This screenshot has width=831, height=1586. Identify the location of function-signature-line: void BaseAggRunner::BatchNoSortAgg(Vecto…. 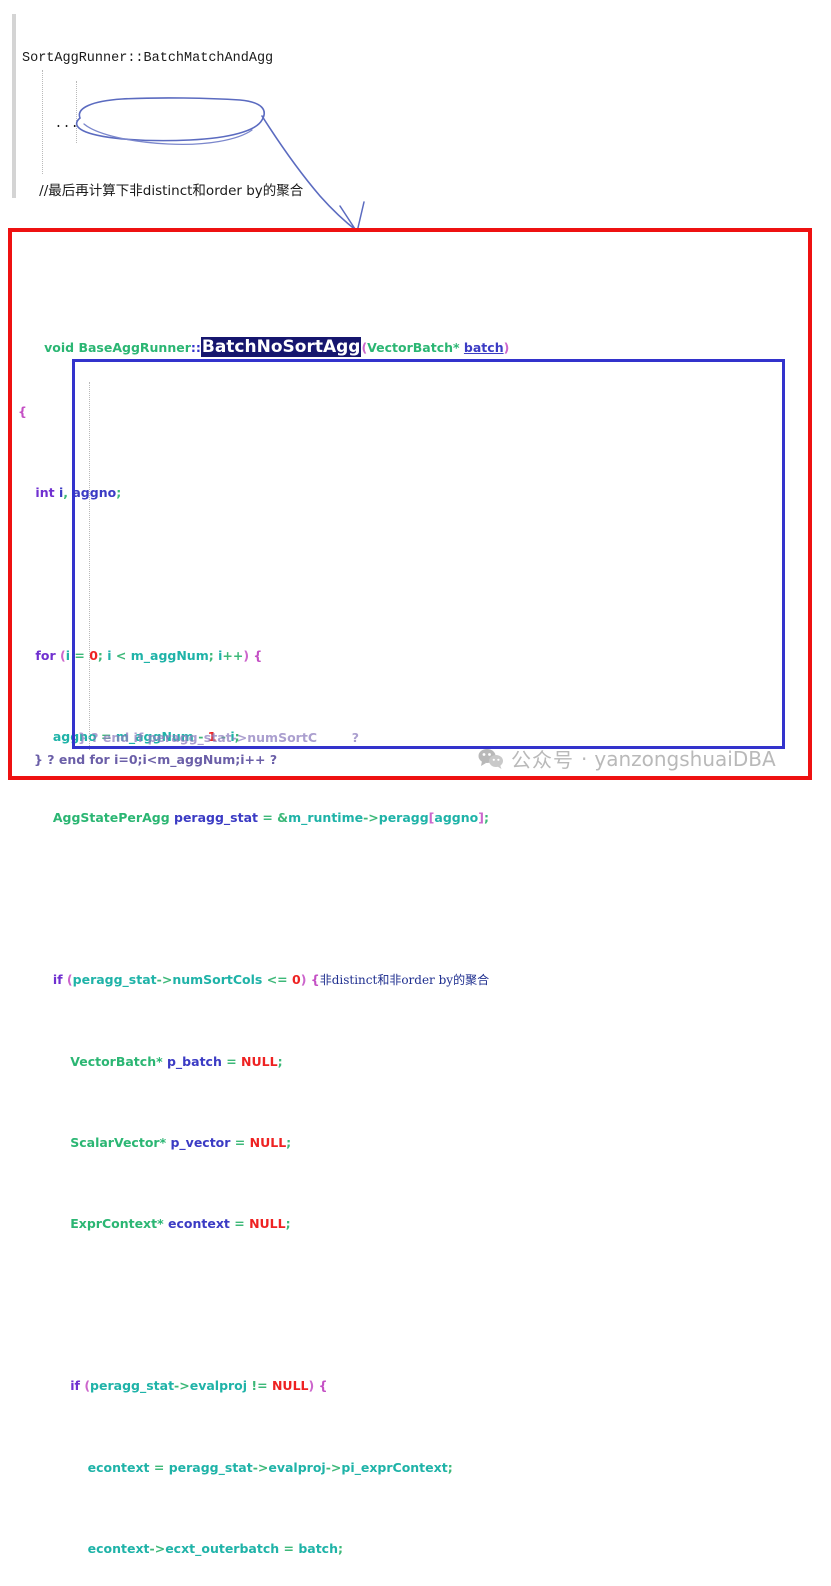
(277, 347).